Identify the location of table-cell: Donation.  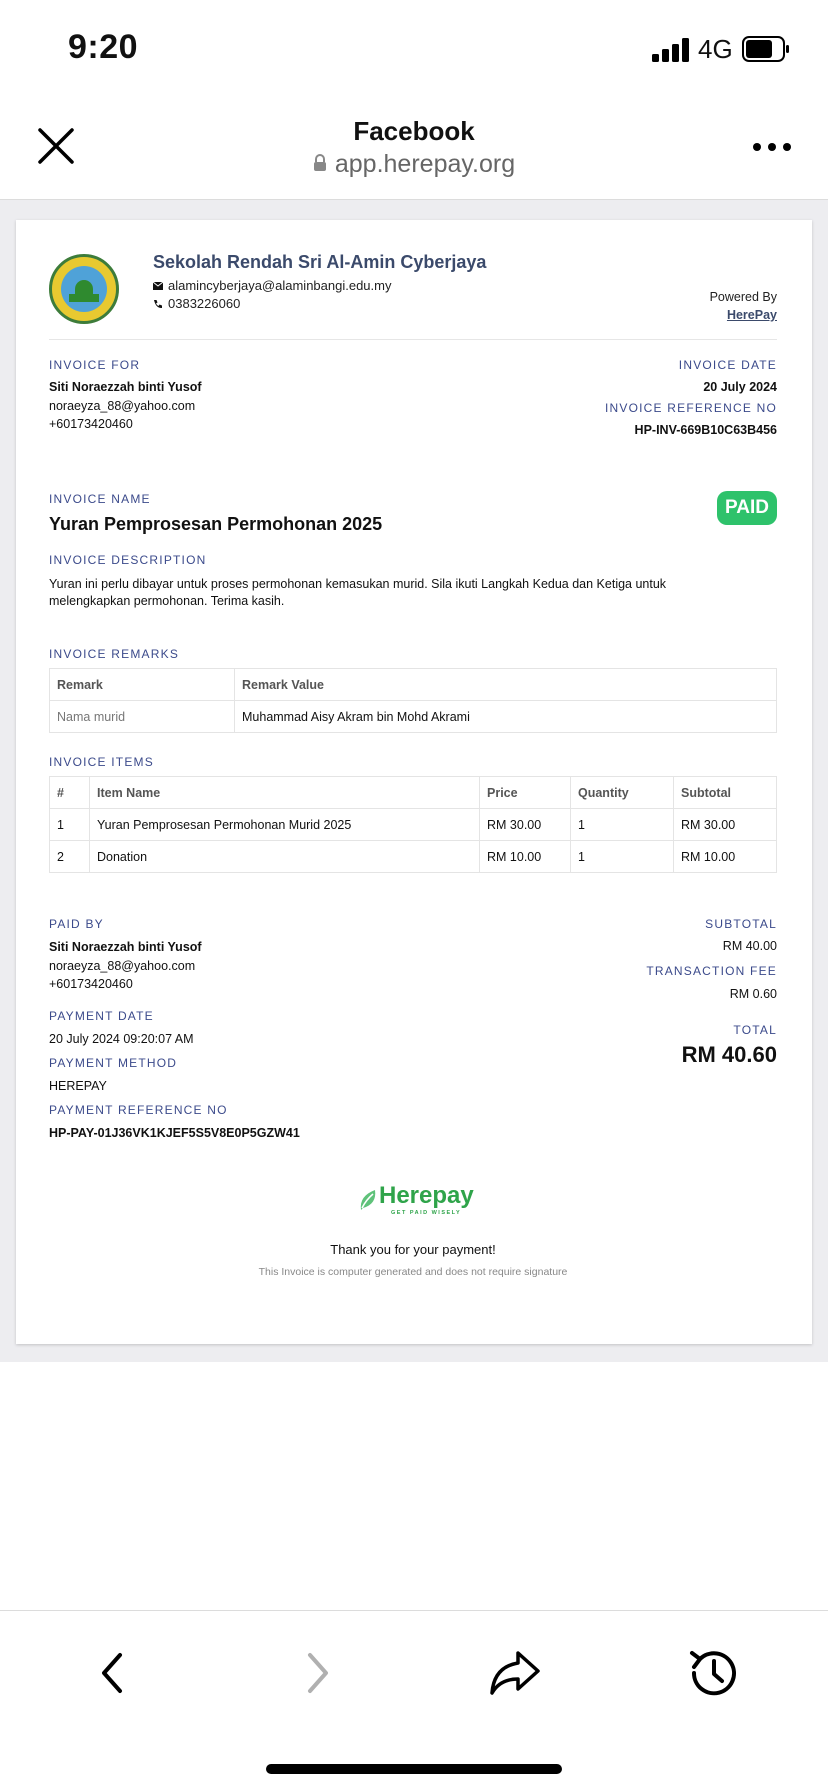
(284, 856).